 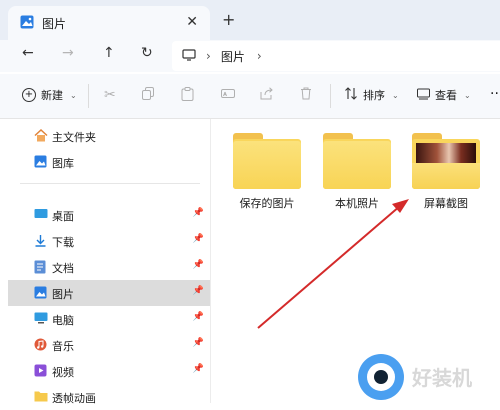 What do you see at coordinates (63, 372) in the screenshot?
I see `sidebar-item-label: 视频` at bounding box center [63, 372].